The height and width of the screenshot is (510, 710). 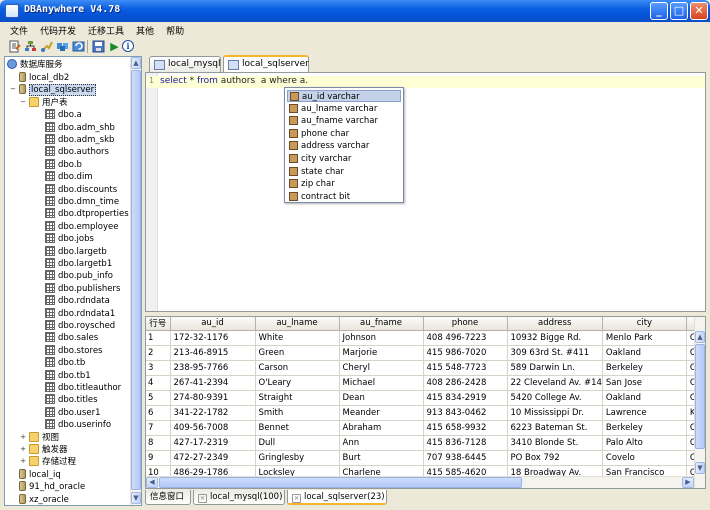 What do you see at coordinates (465, 324) in the screenshot?
I see `column-header: phone` at bounding box center [465, 324].